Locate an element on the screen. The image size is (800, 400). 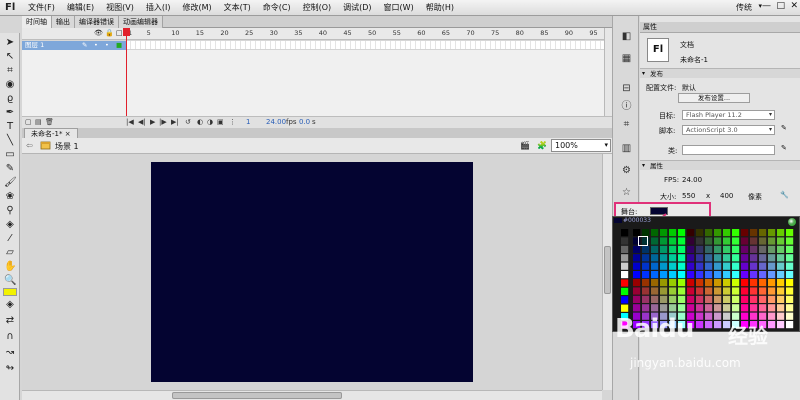
next-frame-icon: |▶ is located at coordinates (163, 122).